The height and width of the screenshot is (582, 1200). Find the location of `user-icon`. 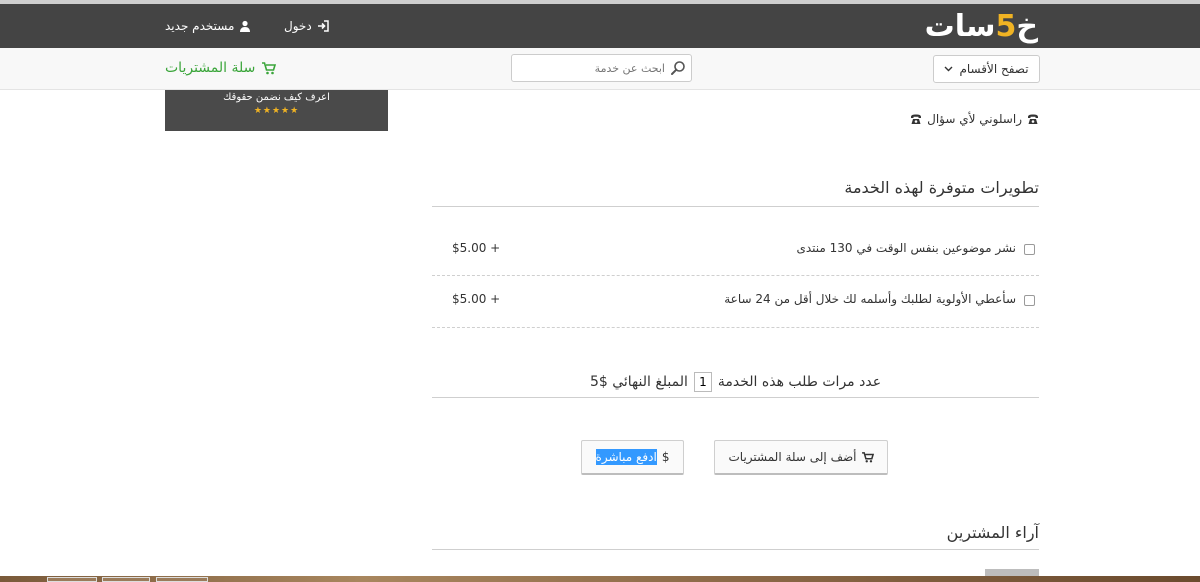

user-icon is located at coordinates (245, 26).